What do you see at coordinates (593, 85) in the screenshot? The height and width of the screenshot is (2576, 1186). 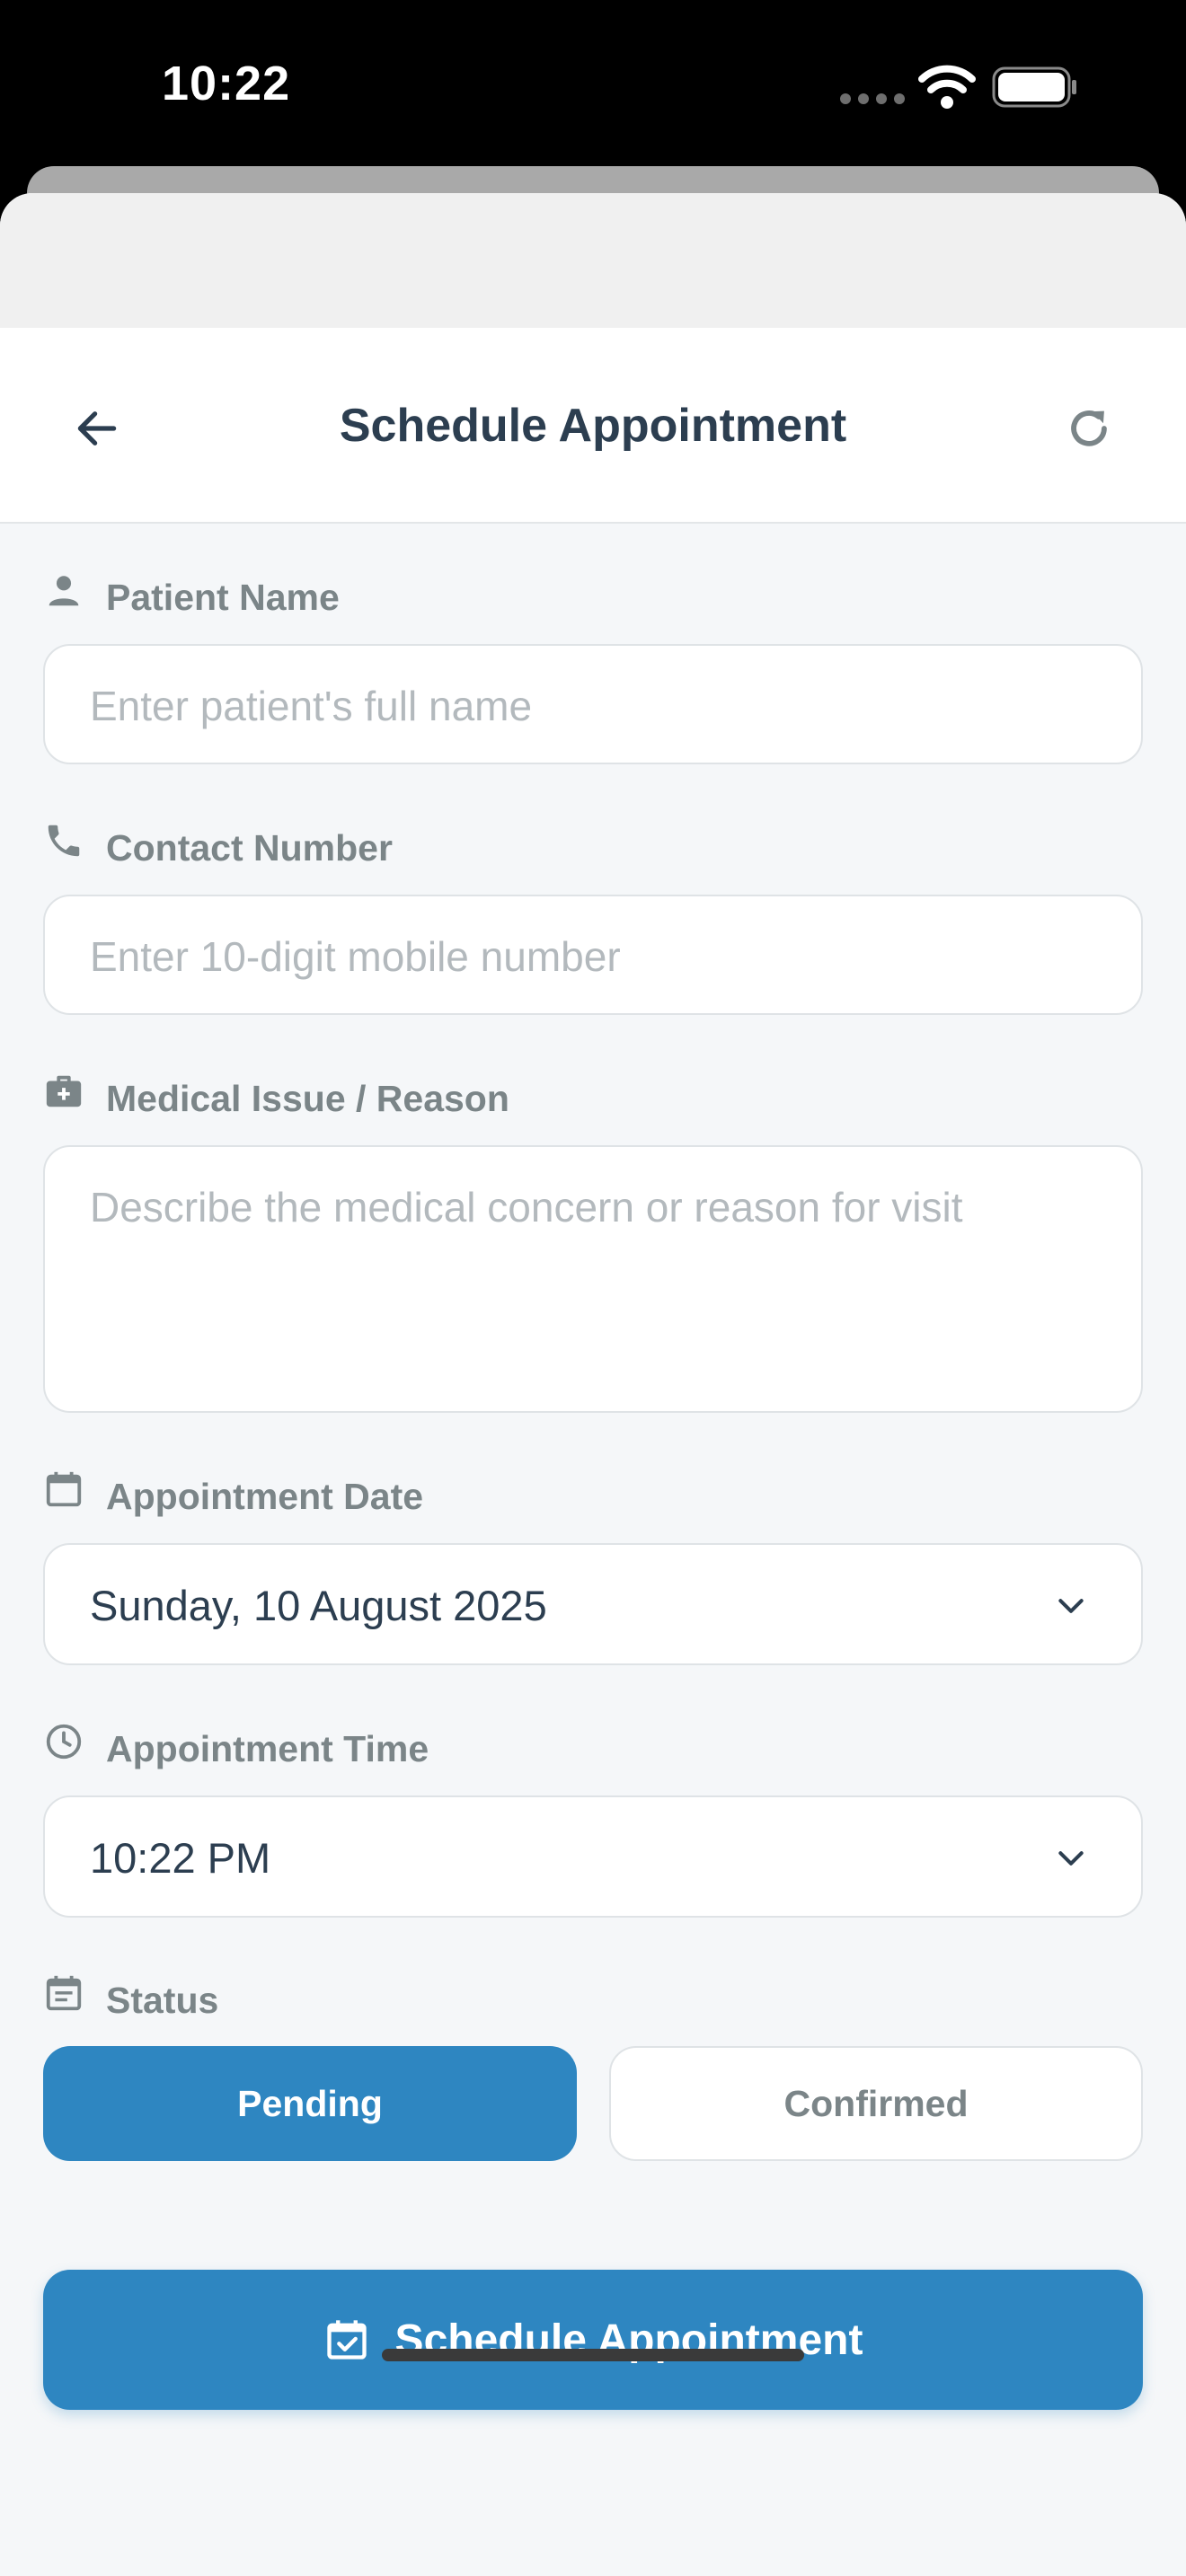 I see `status-bar: 10:22` at bounding box center [593, 85].